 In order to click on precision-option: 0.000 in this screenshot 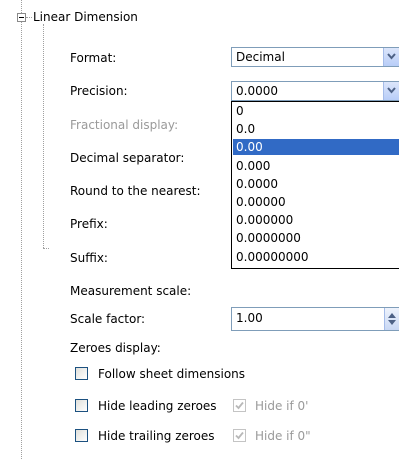, I will do `click(316, 166)`.